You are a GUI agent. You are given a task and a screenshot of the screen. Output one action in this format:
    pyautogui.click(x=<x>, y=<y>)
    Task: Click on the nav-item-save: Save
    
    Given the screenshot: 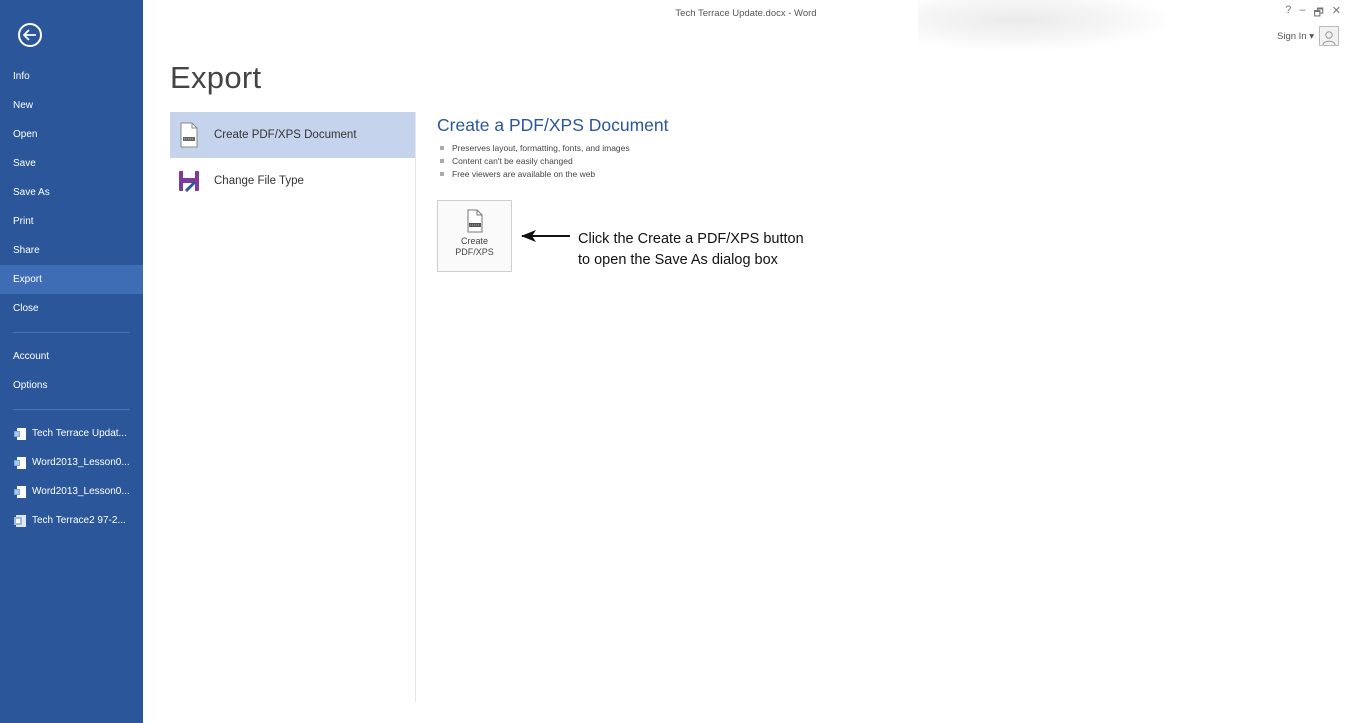 What is the action you would take?
    pyautogui.click(x=71, y=163)
    